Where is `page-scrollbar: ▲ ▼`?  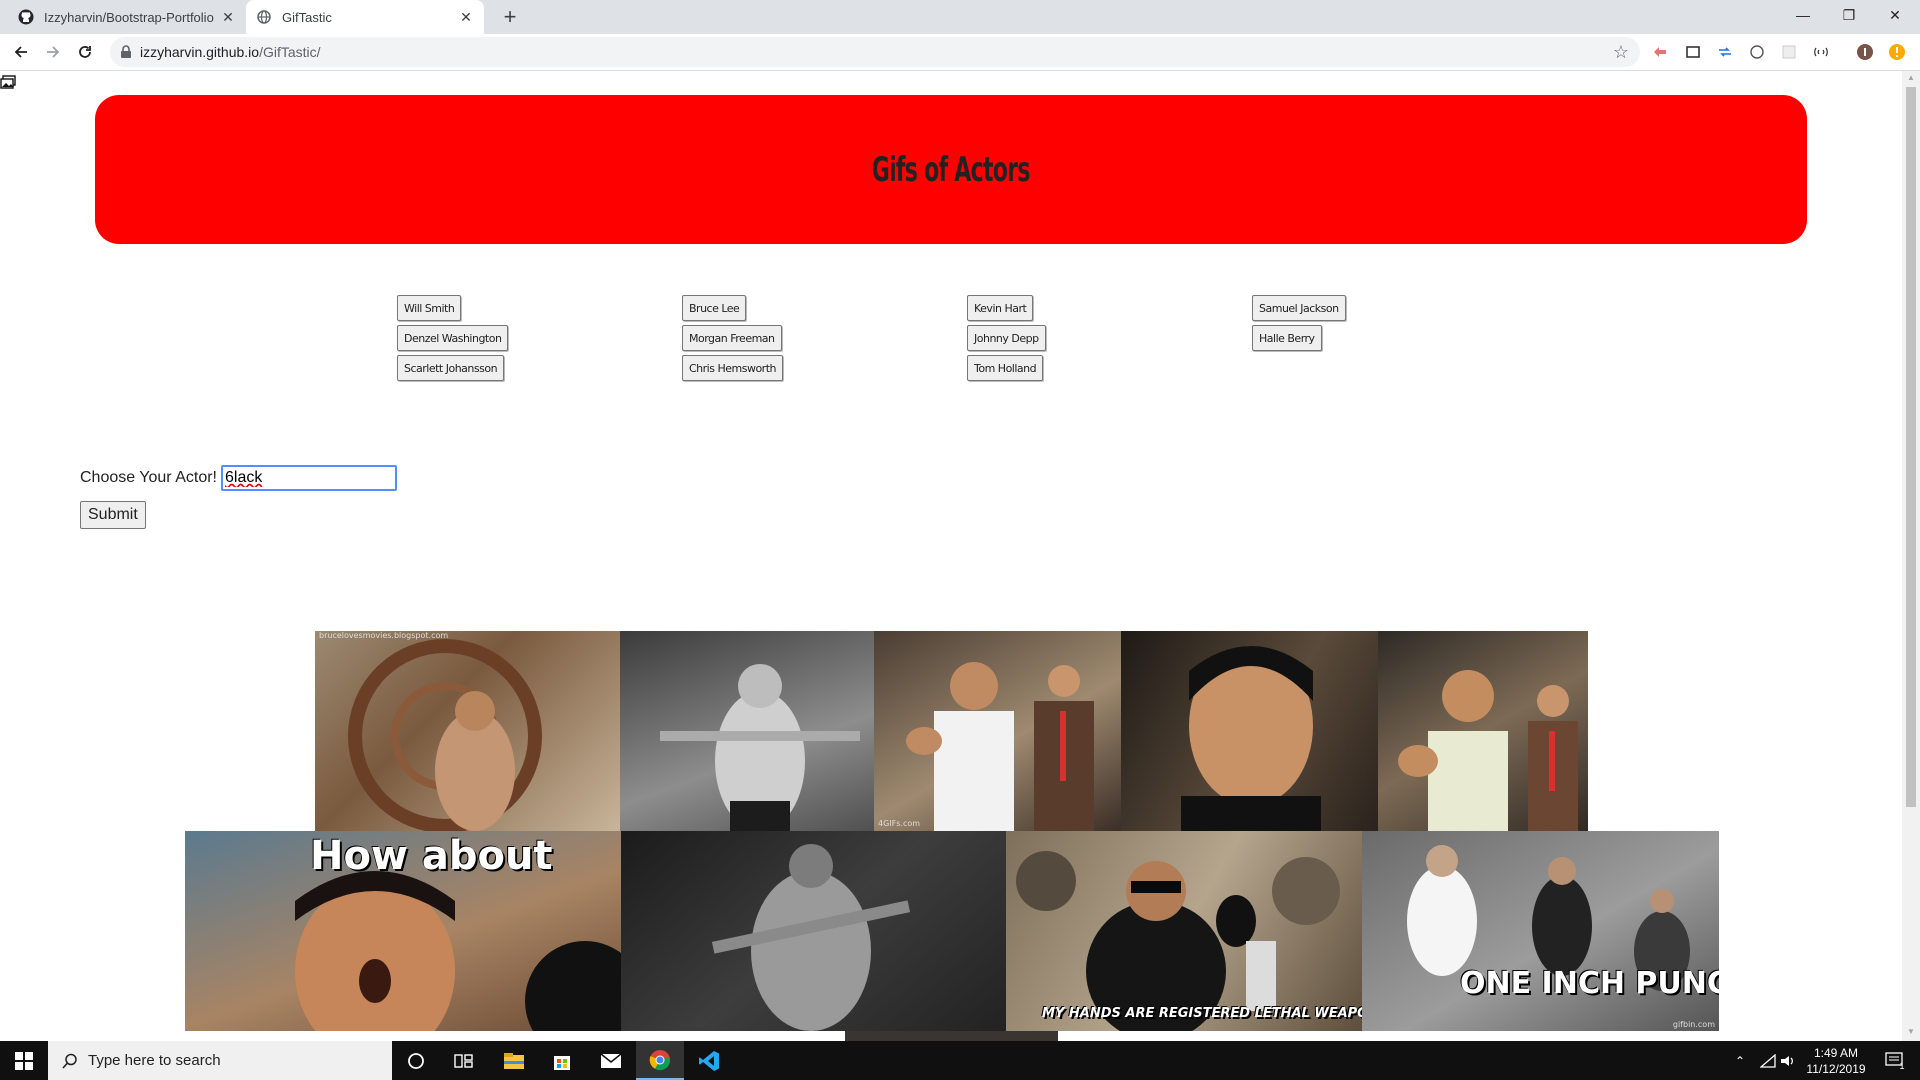
page-scrollbar: ▲ ▼ is located at coordinates (1911, 556).